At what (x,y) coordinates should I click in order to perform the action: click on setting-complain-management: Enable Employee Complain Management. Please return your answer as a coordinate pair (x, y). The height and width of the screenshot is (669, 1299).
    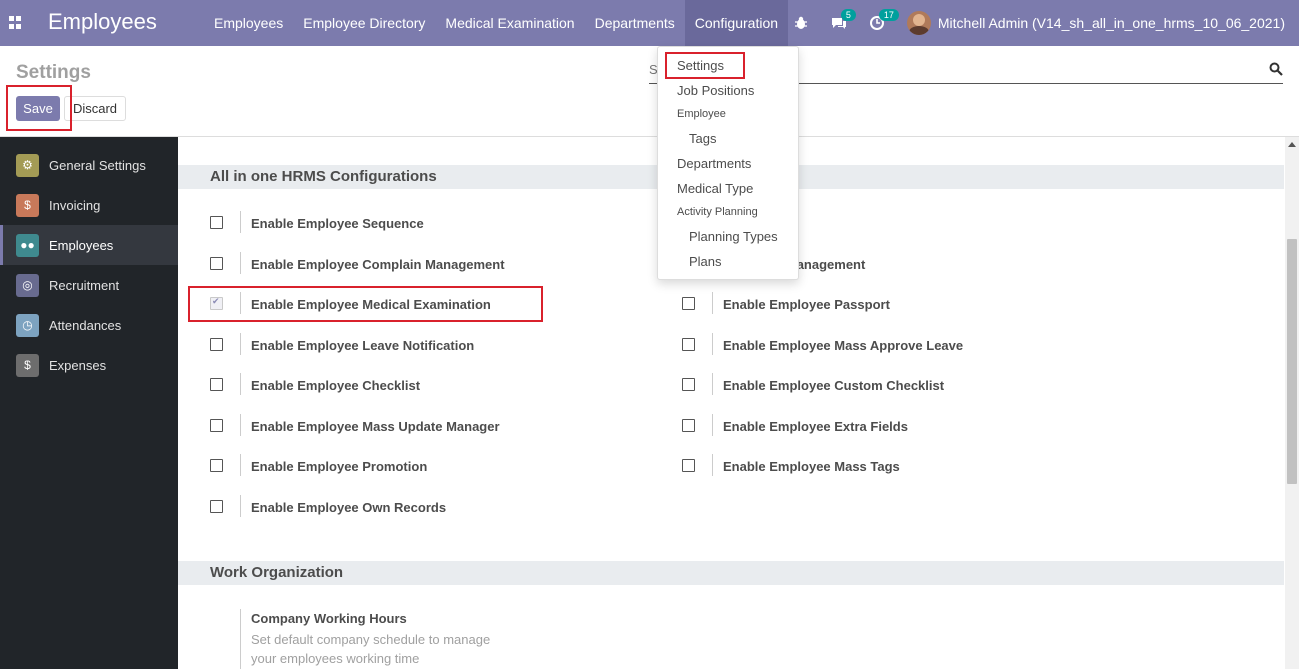
    Looking at the image, I should click on (420, 264).